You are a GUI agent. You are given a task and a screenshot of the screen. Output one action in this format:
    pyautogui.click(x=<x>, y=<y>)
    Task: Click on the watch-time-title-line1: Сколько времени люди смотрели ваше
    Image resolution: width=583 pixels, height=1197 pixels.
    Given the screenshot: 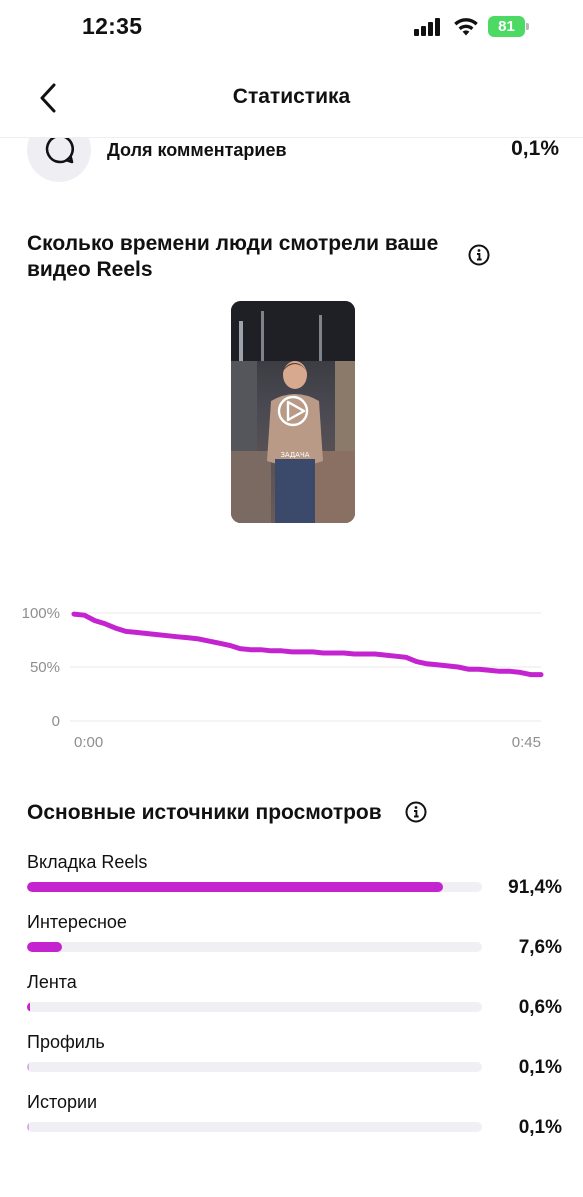 What is the action you would take?
    pyautogui.click(x=233, y=243)
    